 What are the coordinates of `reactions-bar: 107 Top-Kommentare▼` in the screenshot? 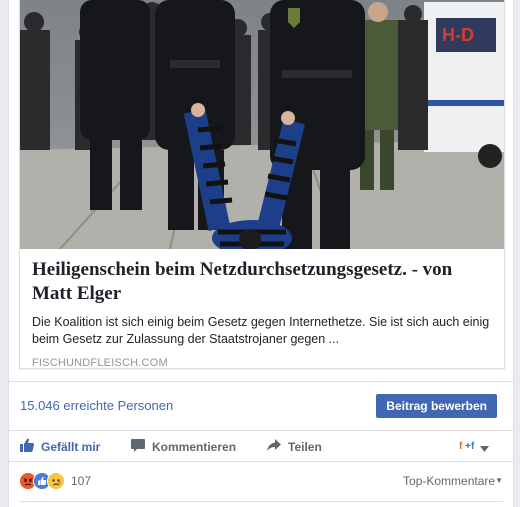 It's located at (261, 482).